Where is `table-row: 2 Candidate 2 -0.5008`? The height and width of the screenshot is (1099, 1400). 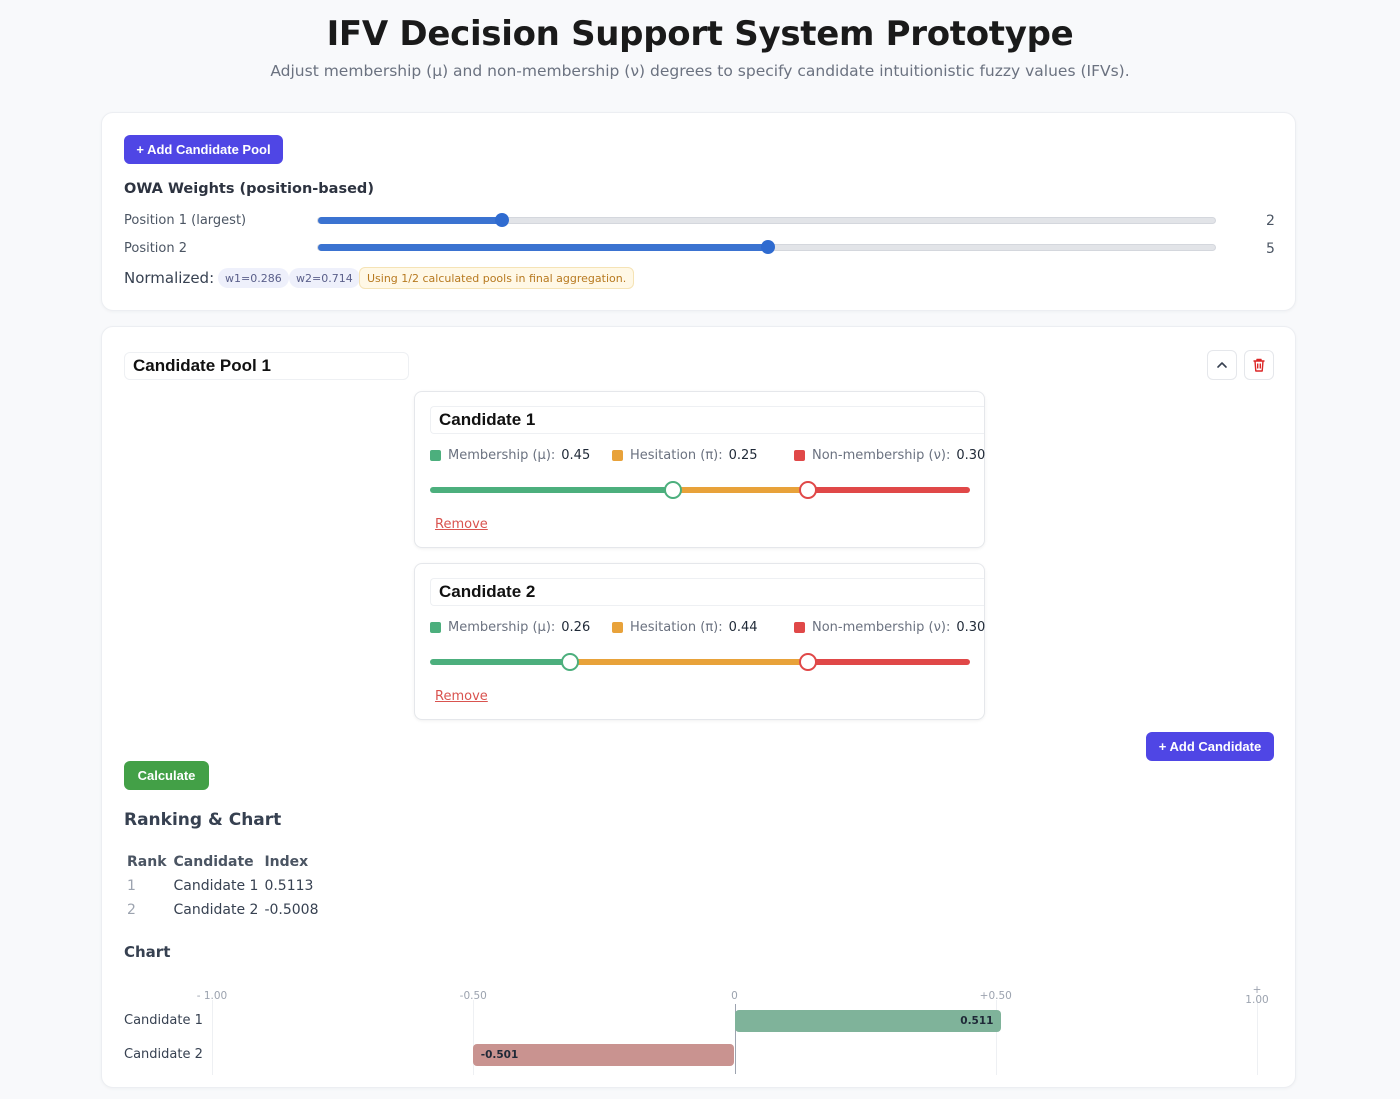 table-row: 2 Candidate 2 -0.5008 is located at coordinates (223, 910).